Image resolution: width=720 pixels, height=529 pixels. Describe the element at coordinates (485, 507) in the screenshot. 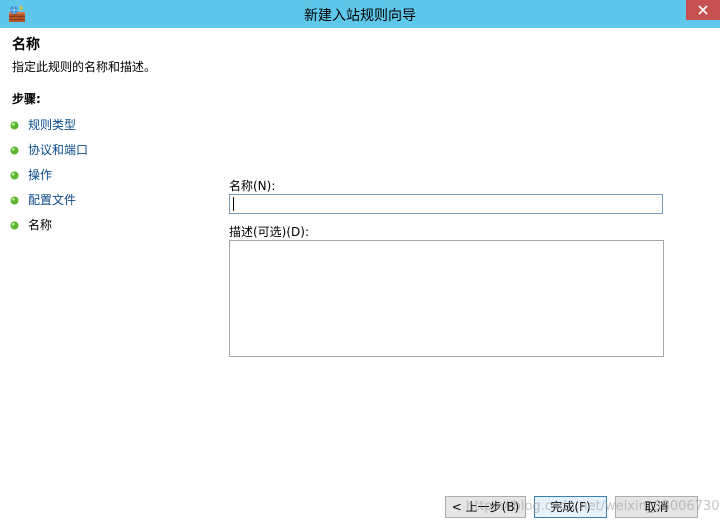

I see `back-button: < 上一步(B)` at that location.